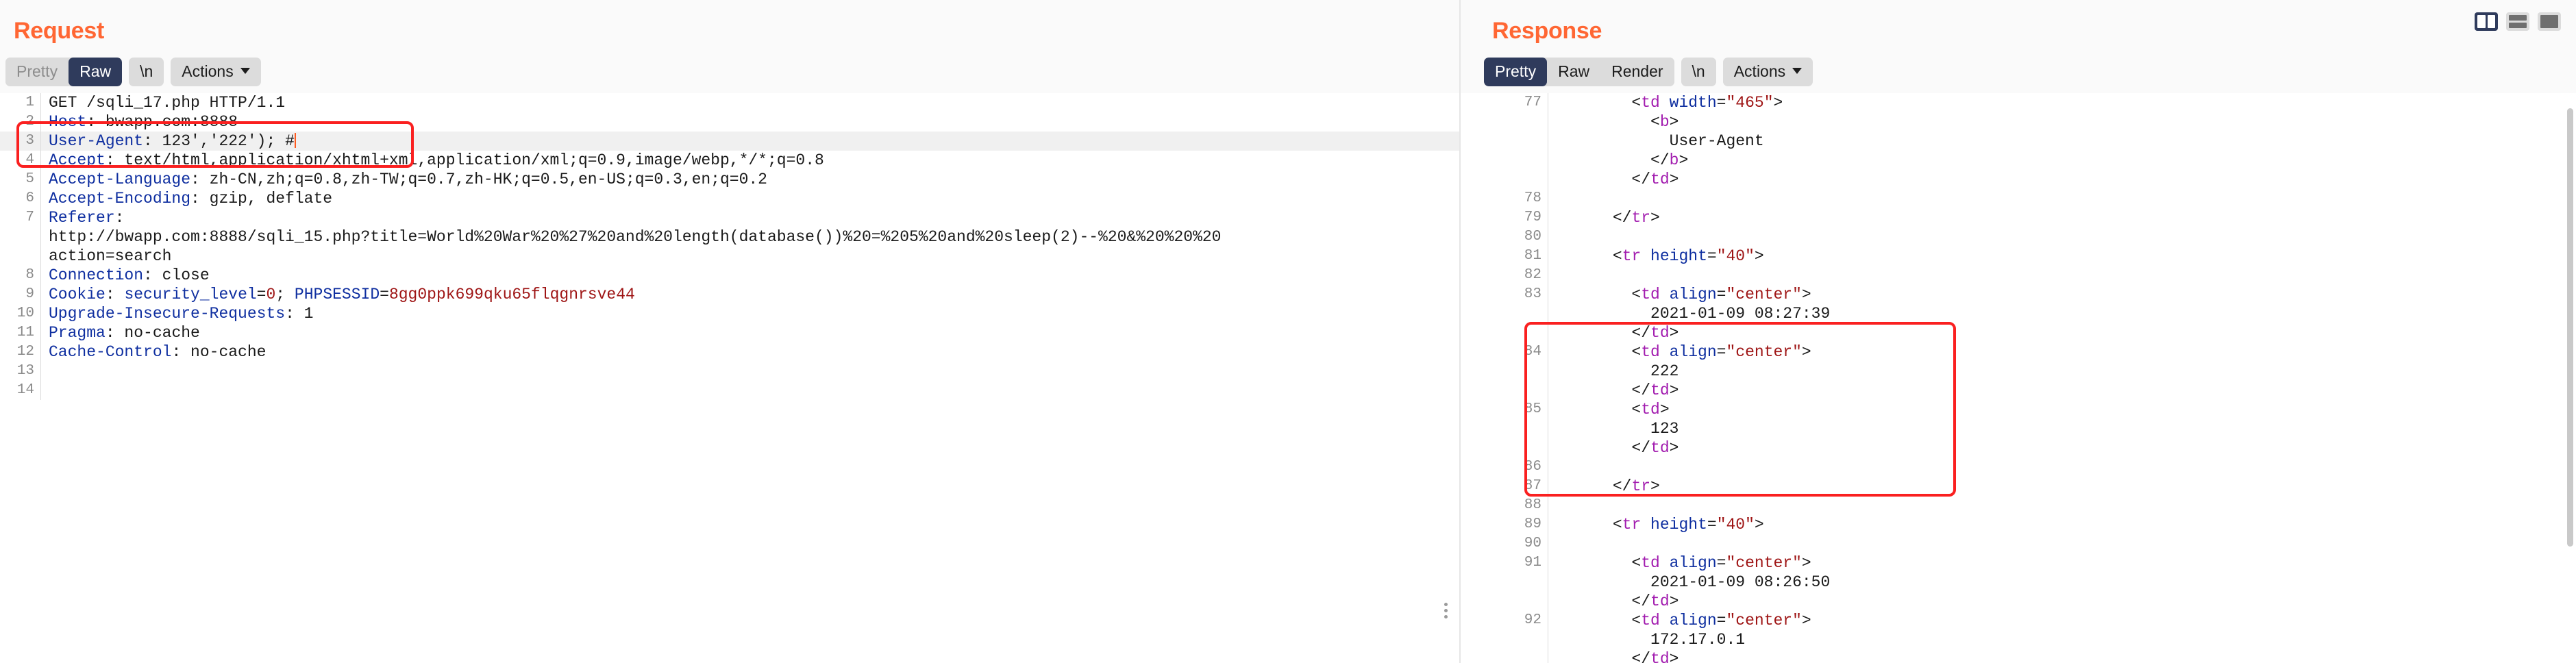 The height and width of the screenshot is (663, 2576). What do you see at coordinates (124, 333) in the screenshot?
I see `code-line-text: Pragma: no-cache` at bounding box center [124, 333].